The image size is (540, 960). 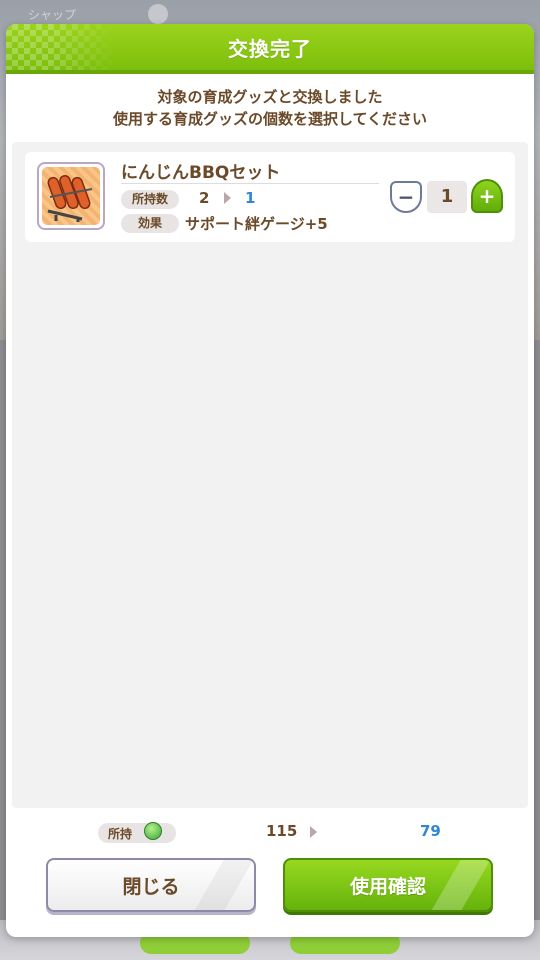 I want to click on dialog-title: 交換完了, so click(x=270, y=48).